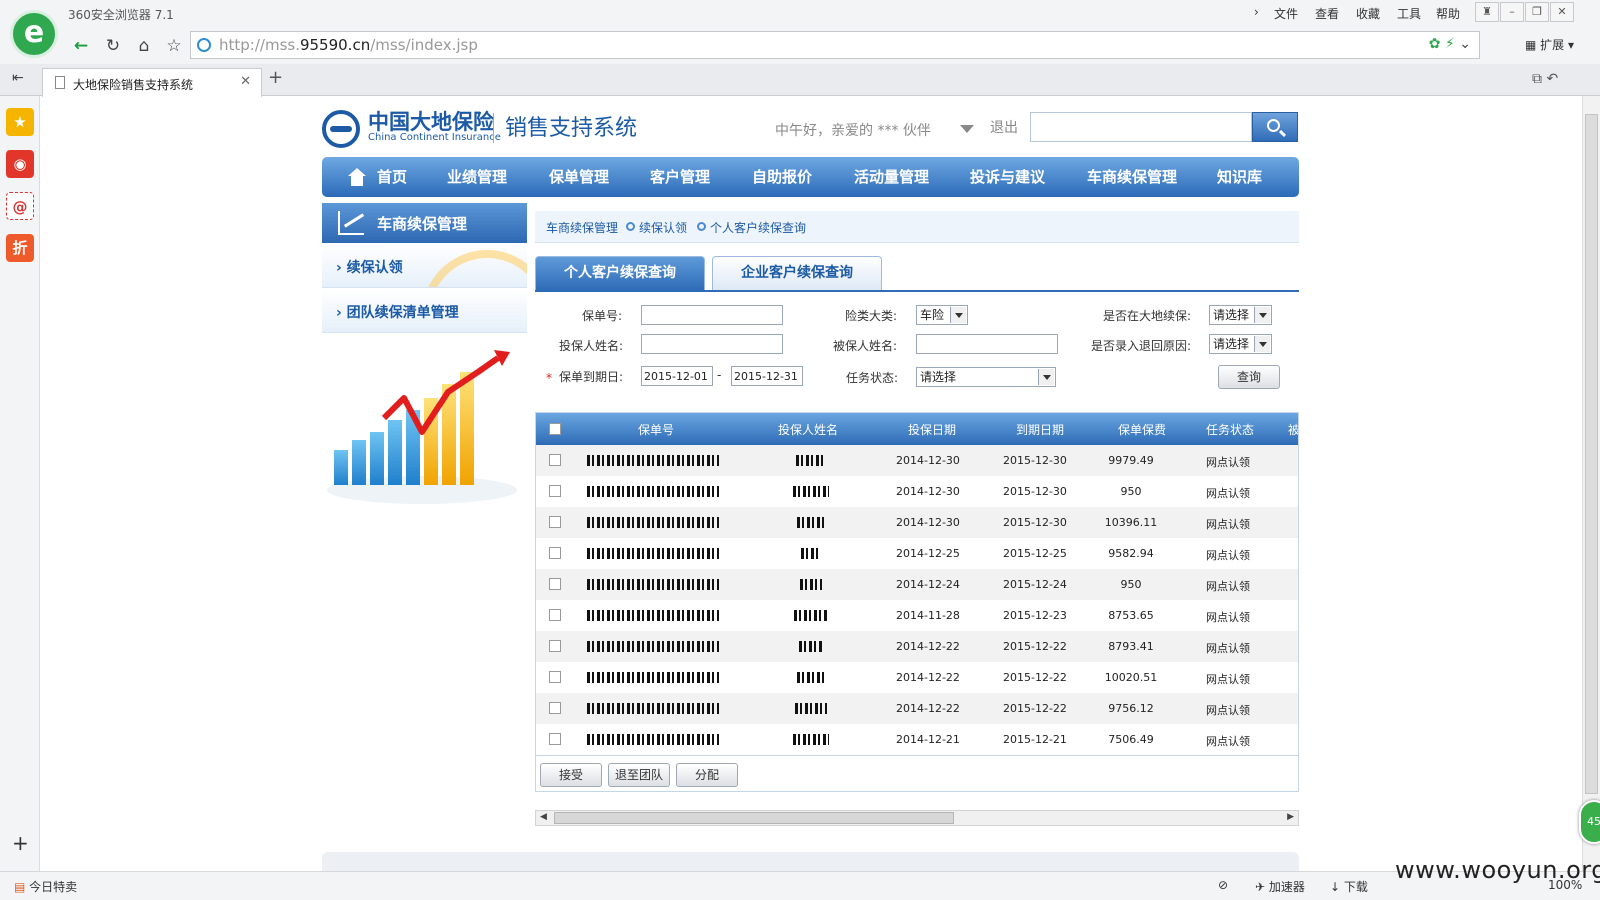 This screenshot has height=900, width=1600. Describe the element at coordinates (680, 177) in the screenshot. I see `nav-customer: 客户管理` at that location.